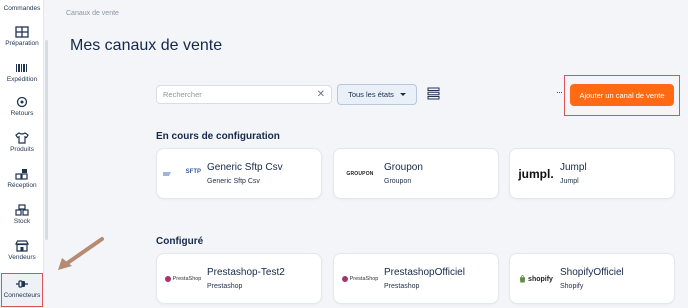  I want to click on channel-name: PrestashopOfficiel, so click(424, 272).